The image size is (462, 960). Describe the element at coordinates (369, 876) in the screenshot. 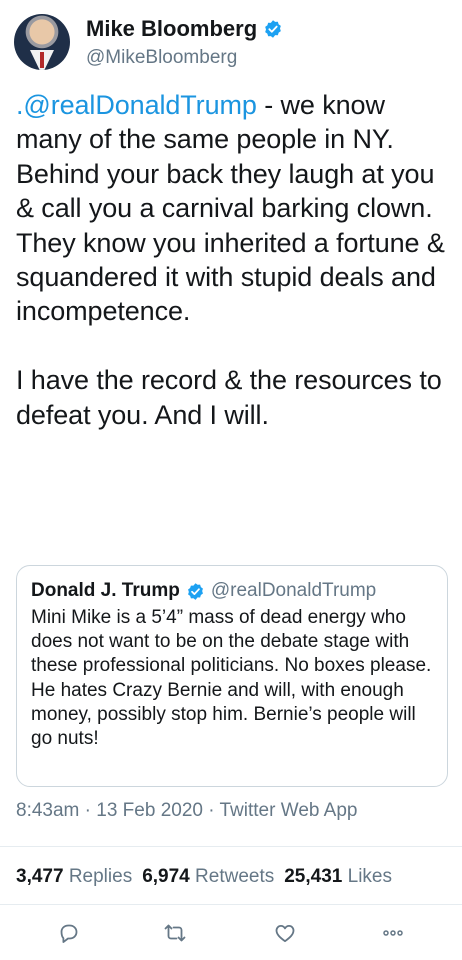

I see `likes-label: Likes` at that location.